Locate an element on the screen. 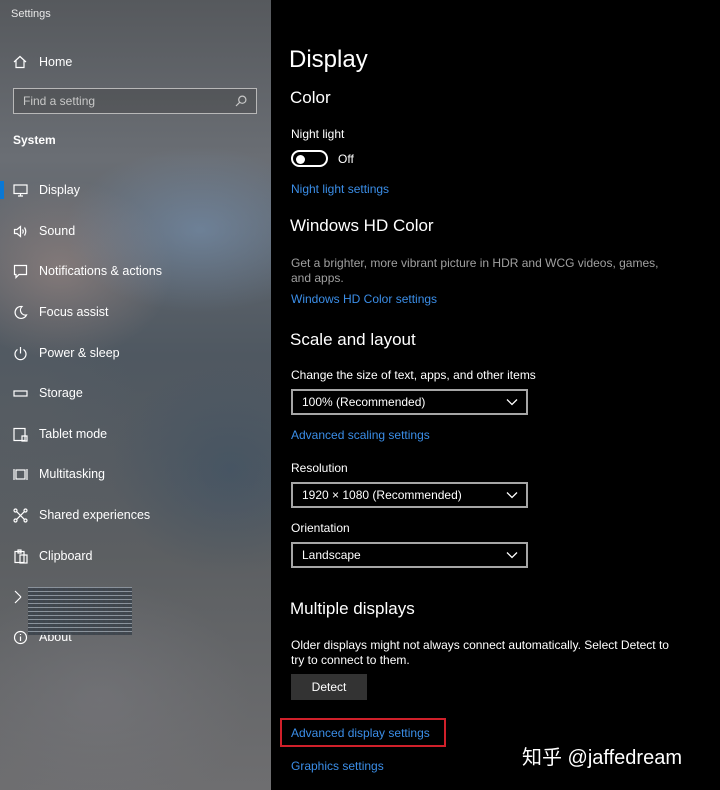  sidebar-item-tablet-mode: Tablet mode is located at coordinates (135, 434).